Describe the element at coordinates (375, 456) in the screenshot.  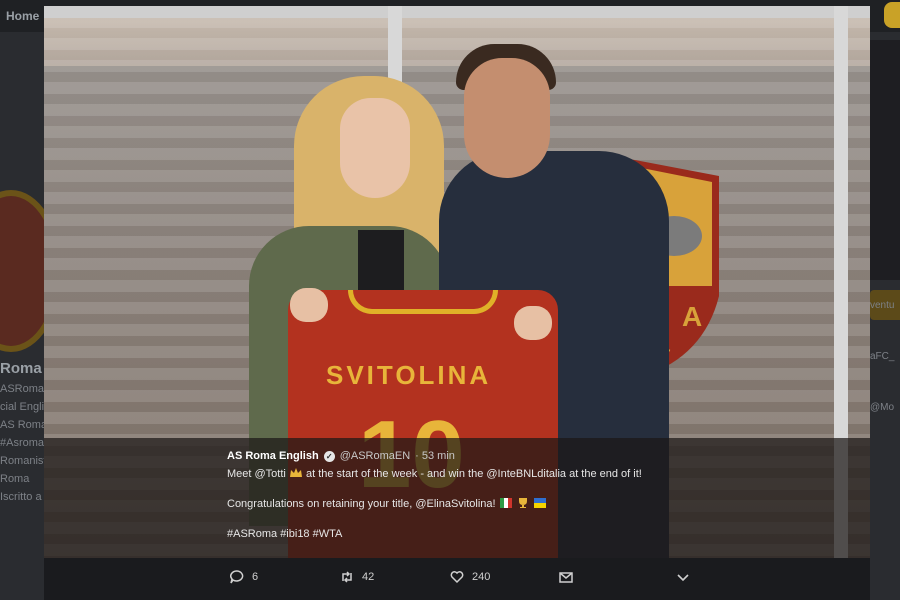
I see `tweet-handle: @ASRomaEN` at that location.